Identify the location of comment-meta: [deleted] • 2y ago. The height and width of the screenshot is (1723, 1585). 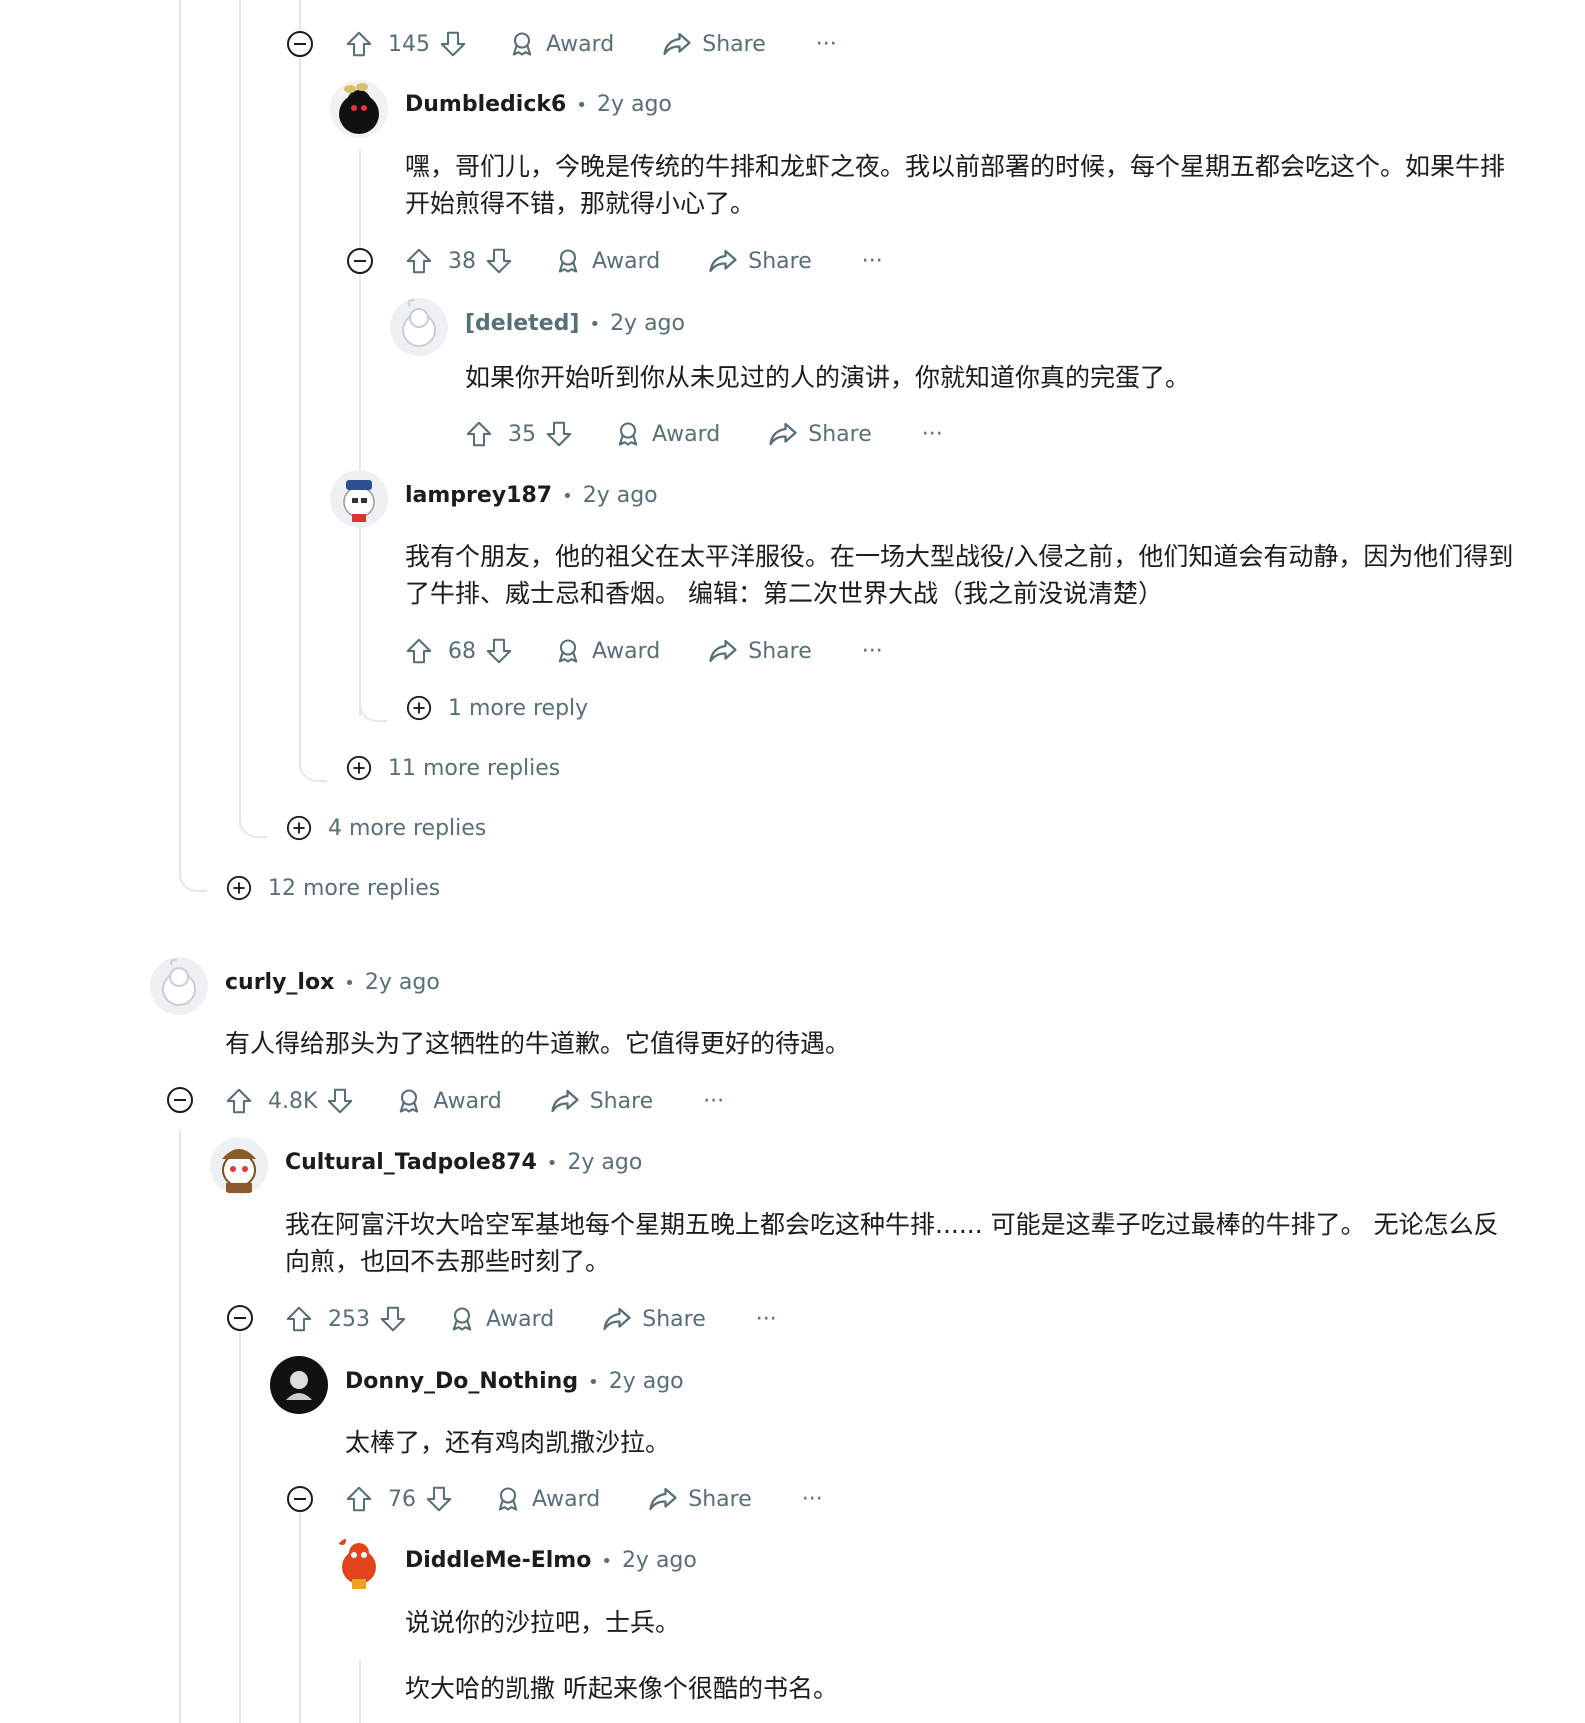
(575, 323).